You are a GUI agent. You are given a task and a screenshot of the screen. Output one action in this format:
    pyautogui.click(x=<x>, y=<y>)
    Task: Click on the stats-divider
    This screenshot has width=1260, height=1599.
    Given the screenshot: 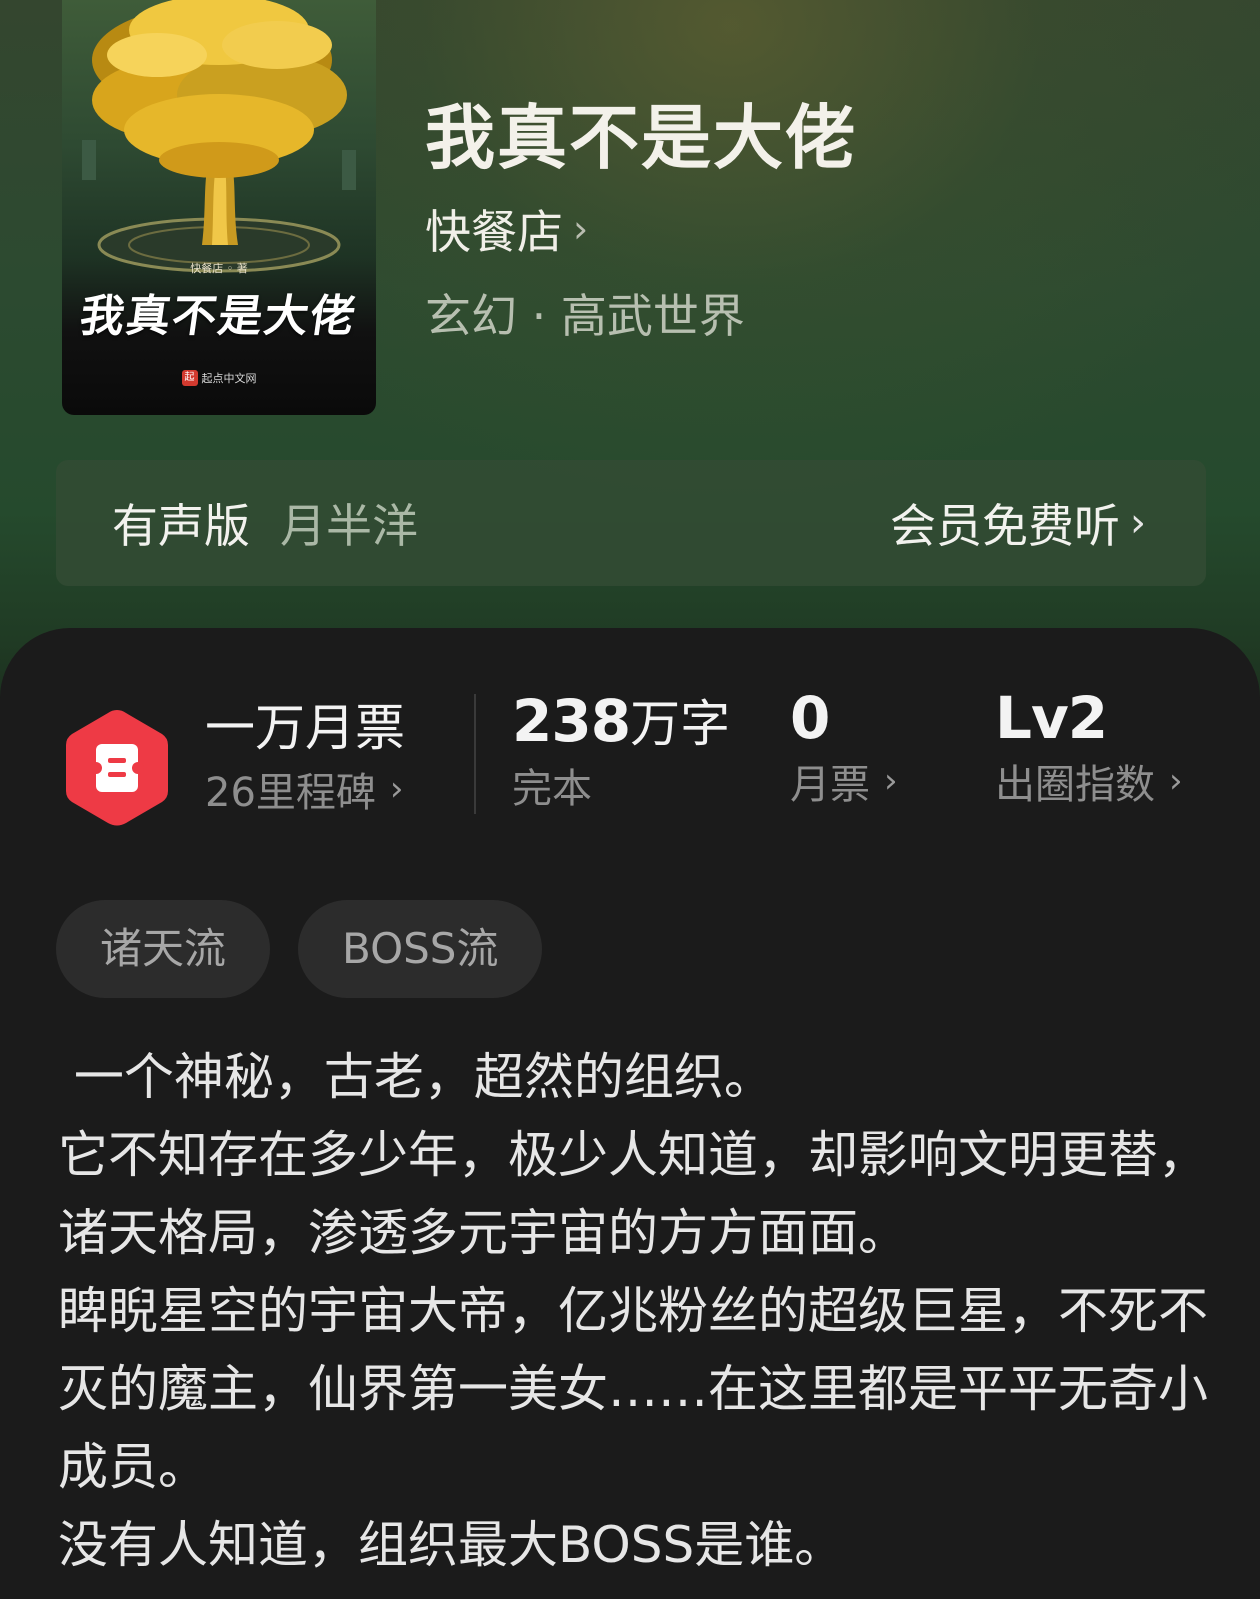 What is the action you would take?
    pyautogui.click(x=475, y=754)
    